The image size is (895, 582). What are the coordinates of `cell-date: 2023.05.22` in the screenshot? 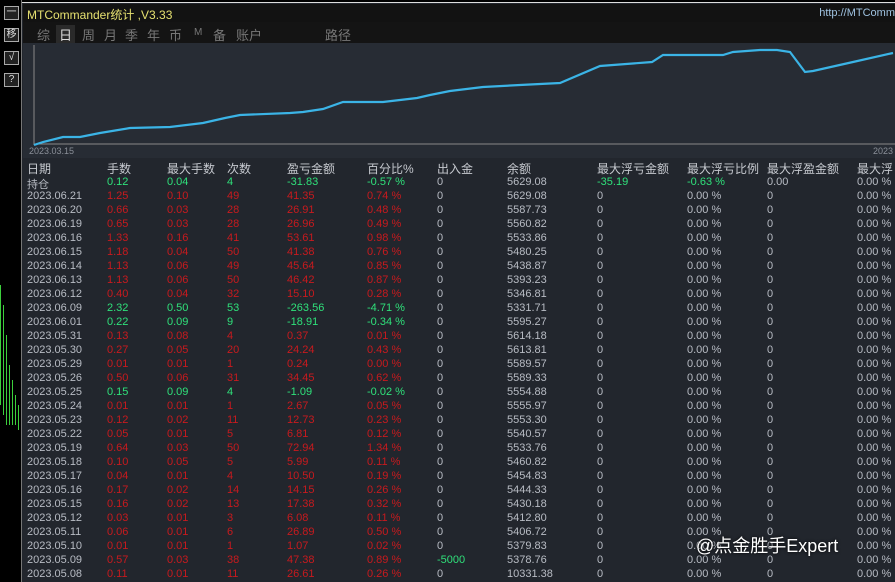 It's located at (55, 434).